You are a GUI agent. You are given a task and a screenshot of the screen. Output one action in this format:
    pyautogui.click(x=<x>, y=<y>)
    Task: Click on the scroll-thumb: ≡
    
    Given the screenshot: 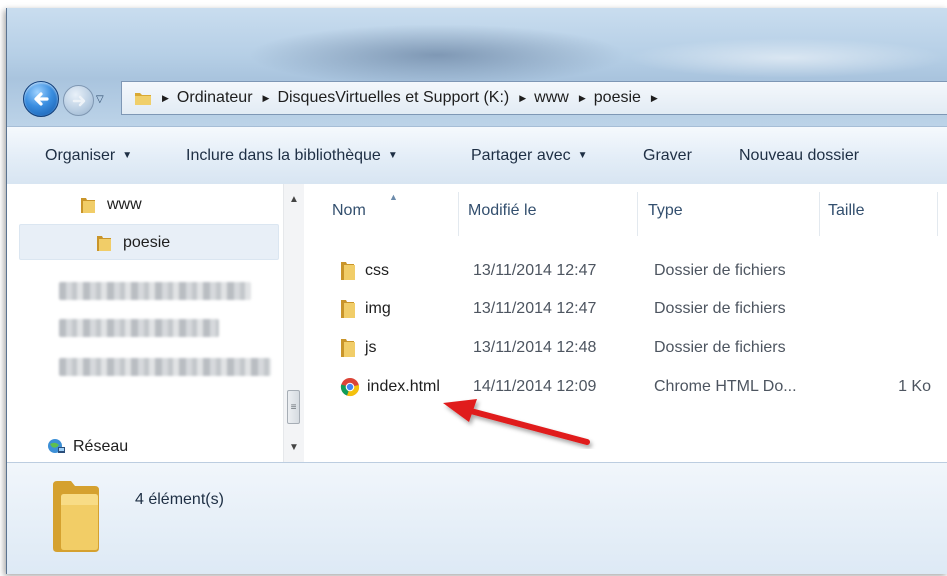 What is the action you would take?
    pyautogui.click(x=293, y=407)
    